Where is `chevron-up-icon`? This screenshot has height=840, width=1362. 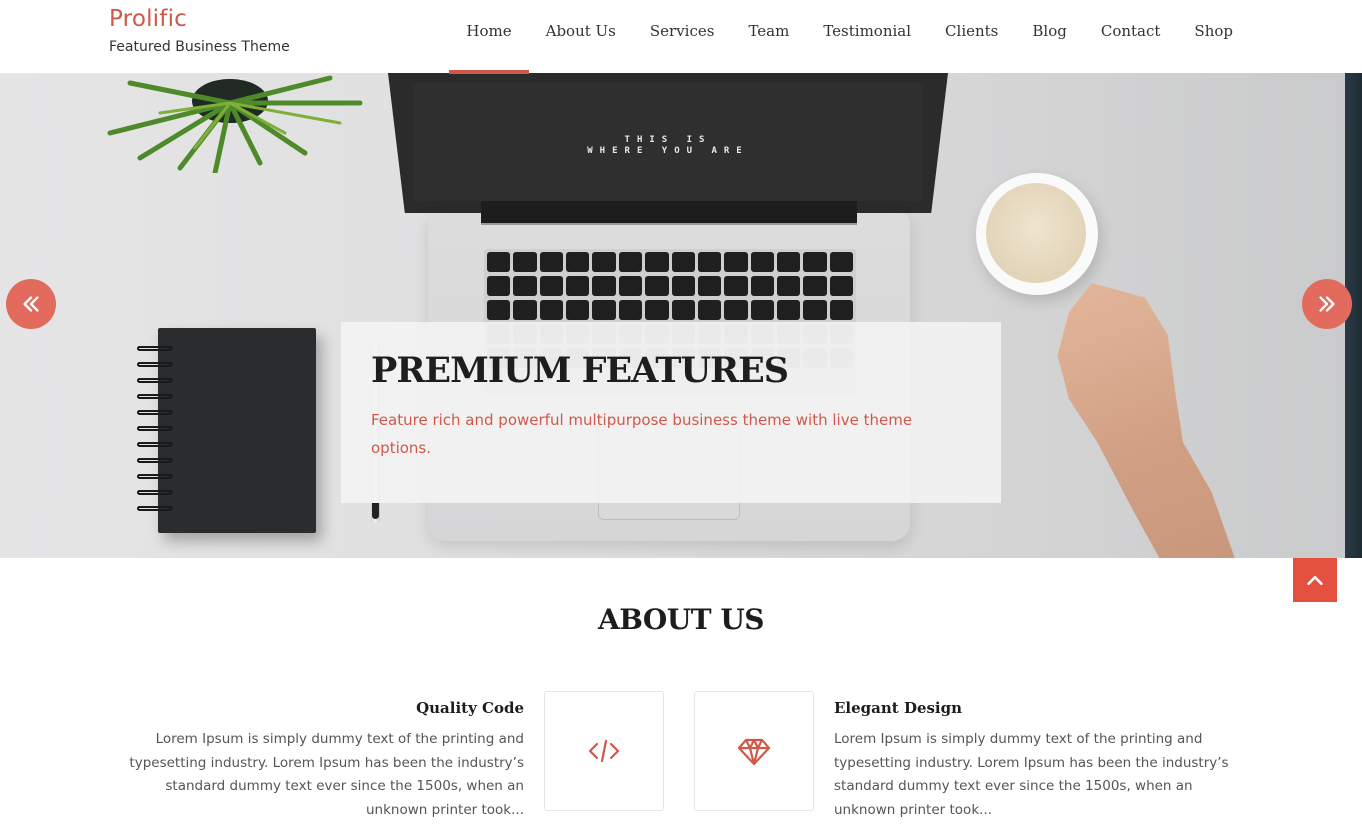
chevron-up-icon is located at coordinates (1315, 580).